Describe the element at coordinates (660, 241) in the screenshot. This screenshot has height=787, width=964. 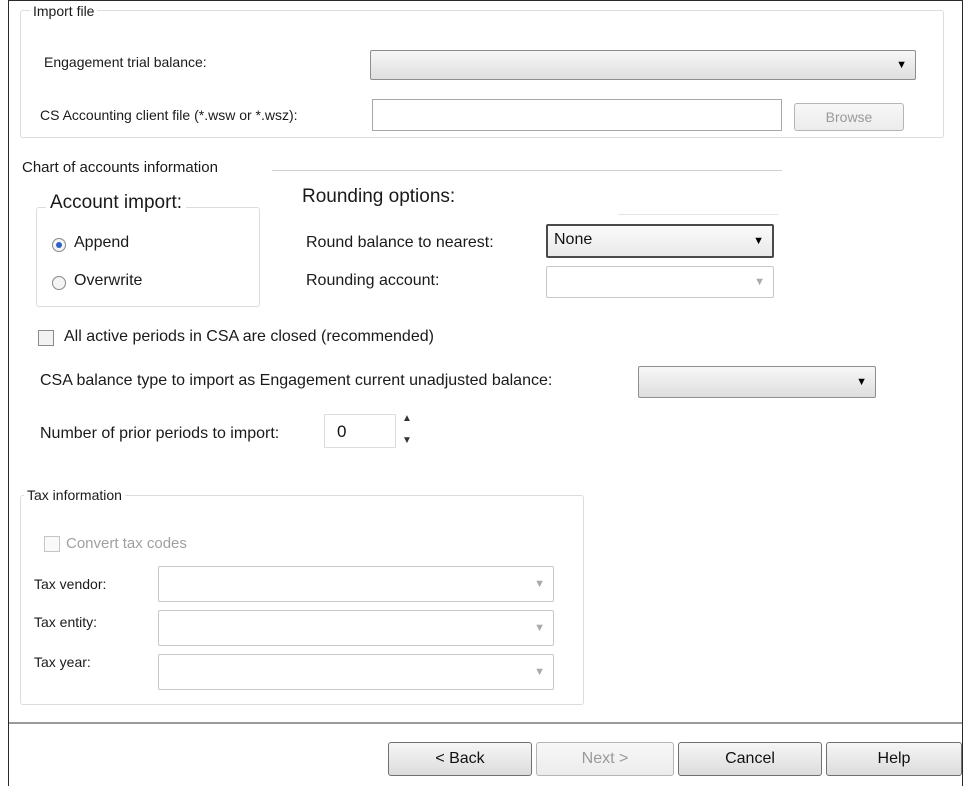
I see `round-balance-dropdown: None ▼` at that location.